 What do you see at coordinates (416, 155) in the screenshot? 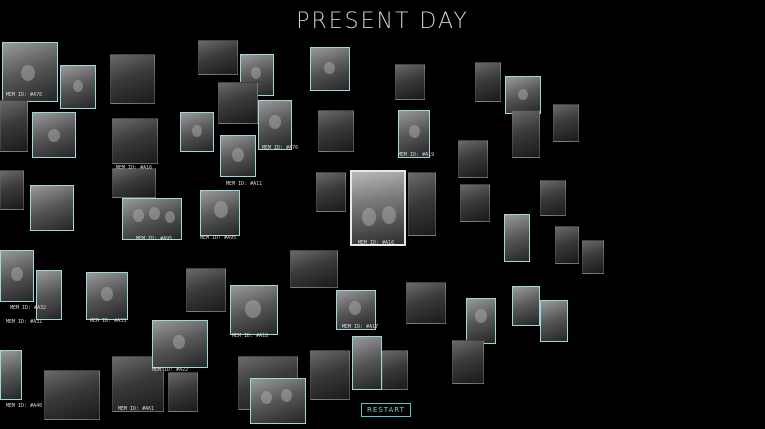
I see `memory-id-label: MEM ID: #A19` at bounding box center [416, 155].